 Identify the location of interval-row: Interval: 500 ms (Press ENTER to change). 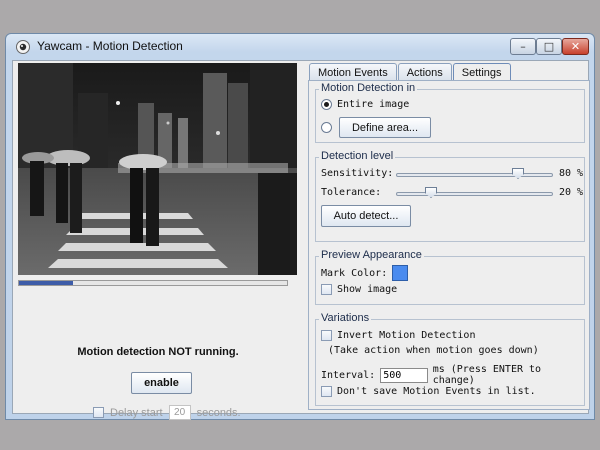
(452, 375).